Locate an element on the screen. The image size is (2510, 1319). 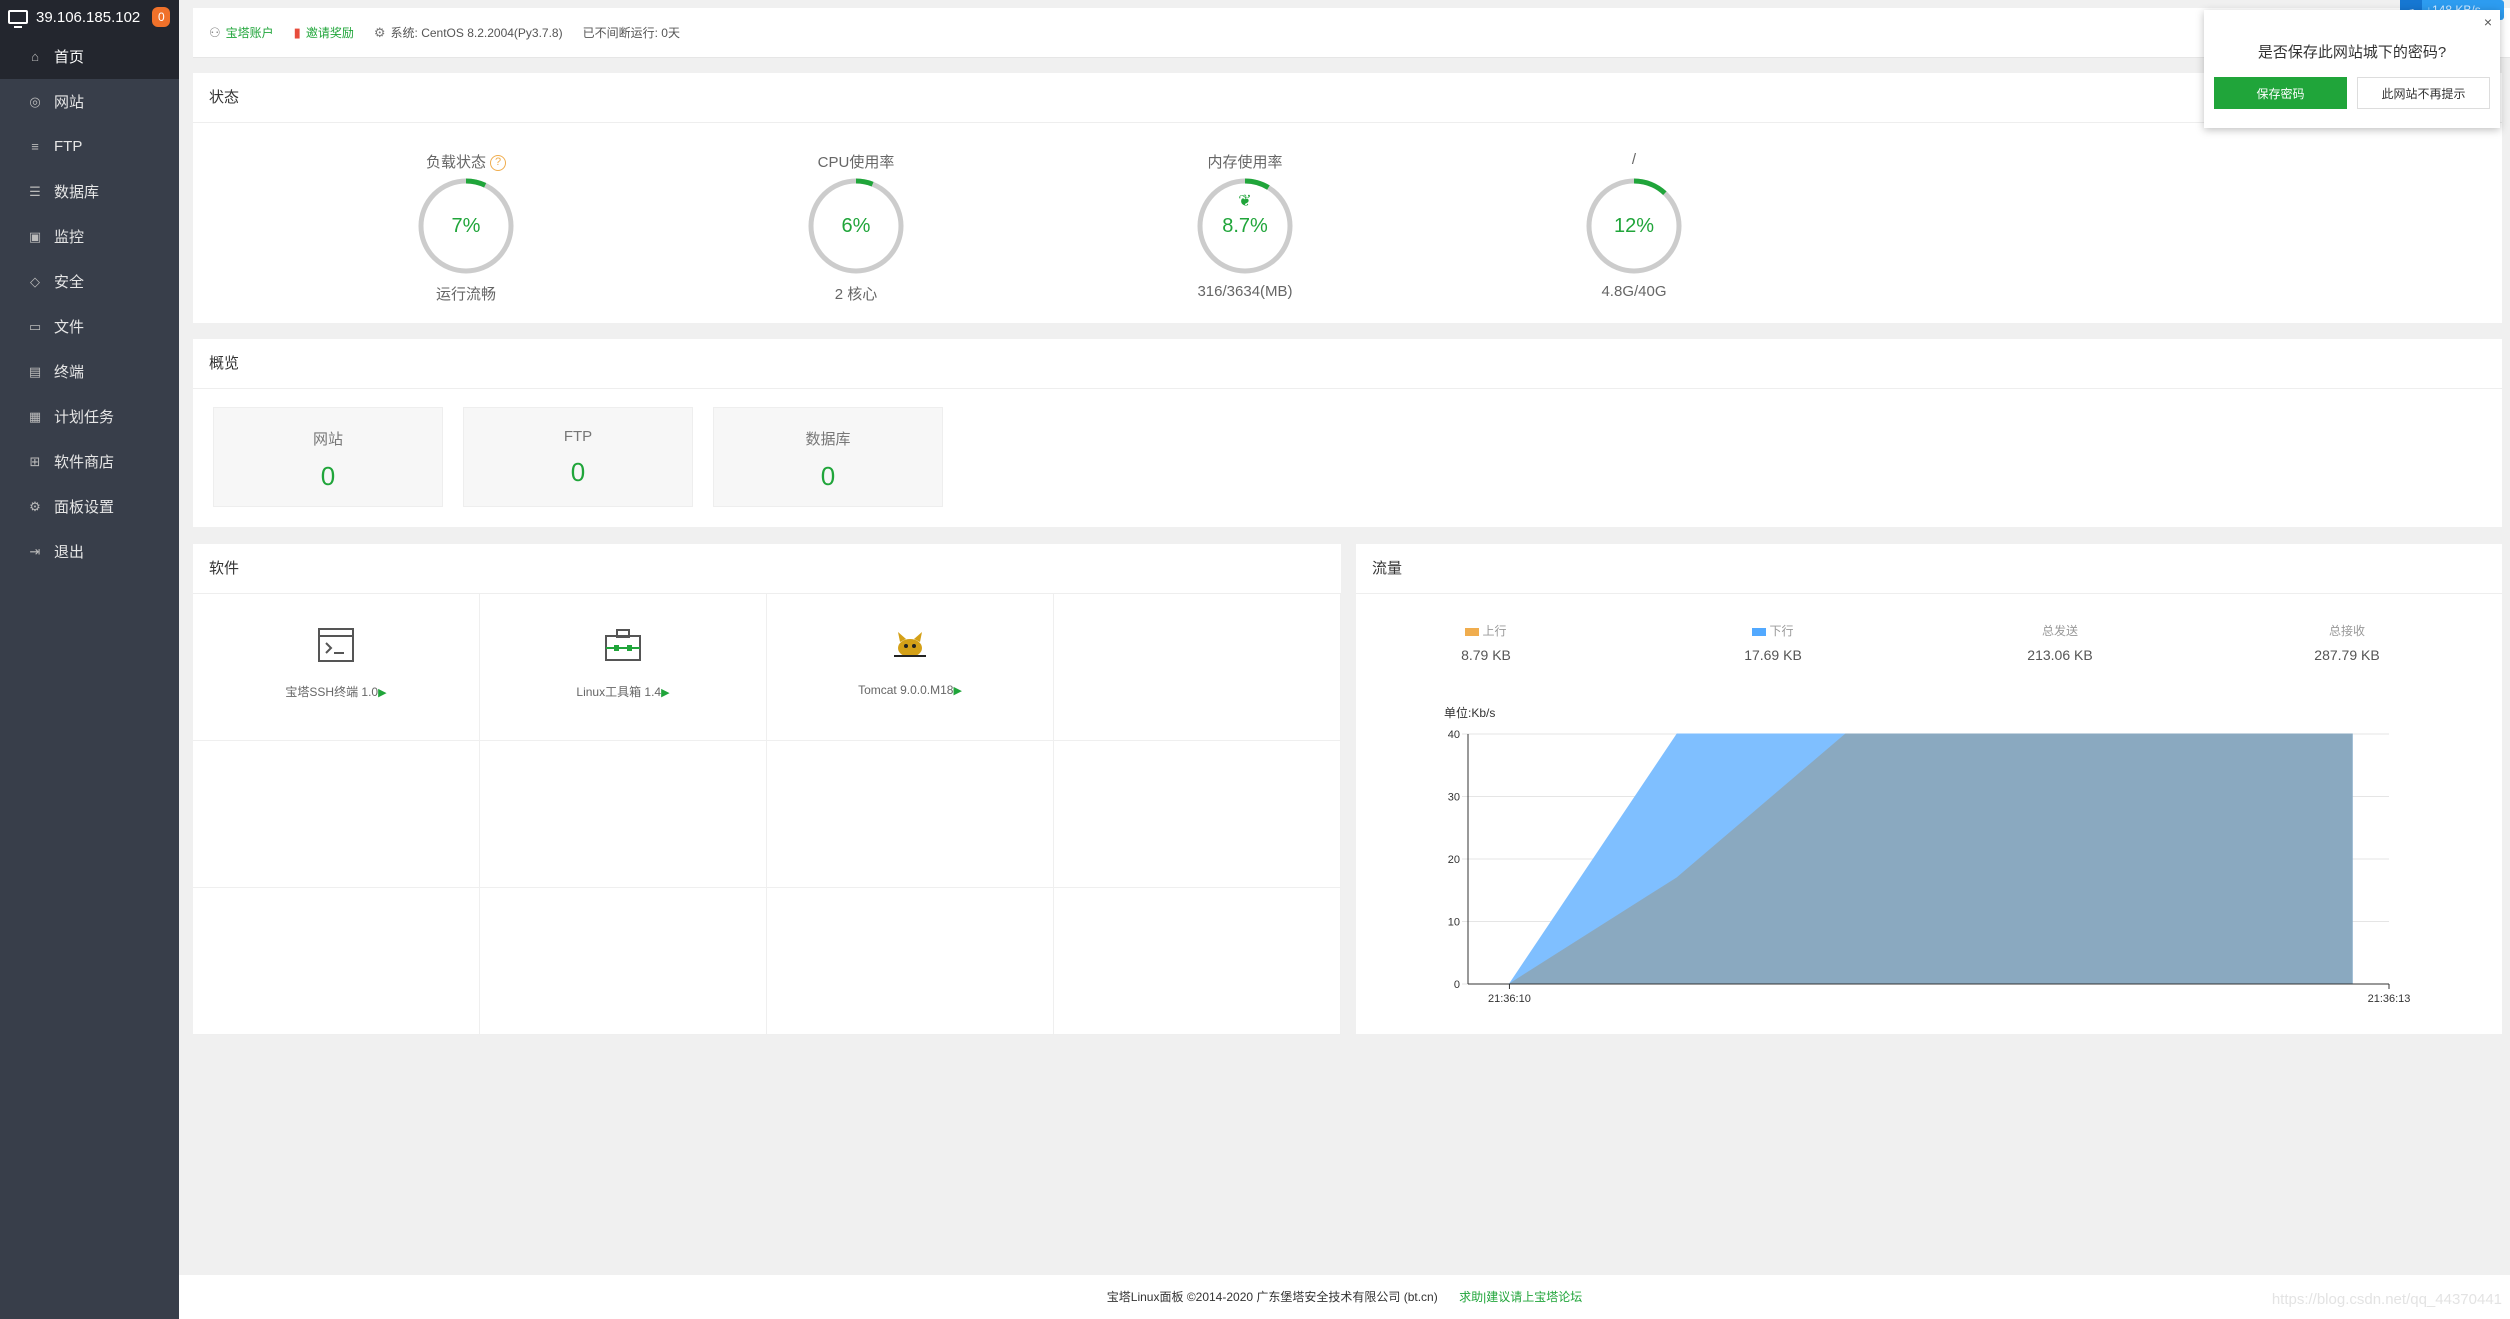
sidebar-item-label: 监控 is located at coordinates (69, 237).